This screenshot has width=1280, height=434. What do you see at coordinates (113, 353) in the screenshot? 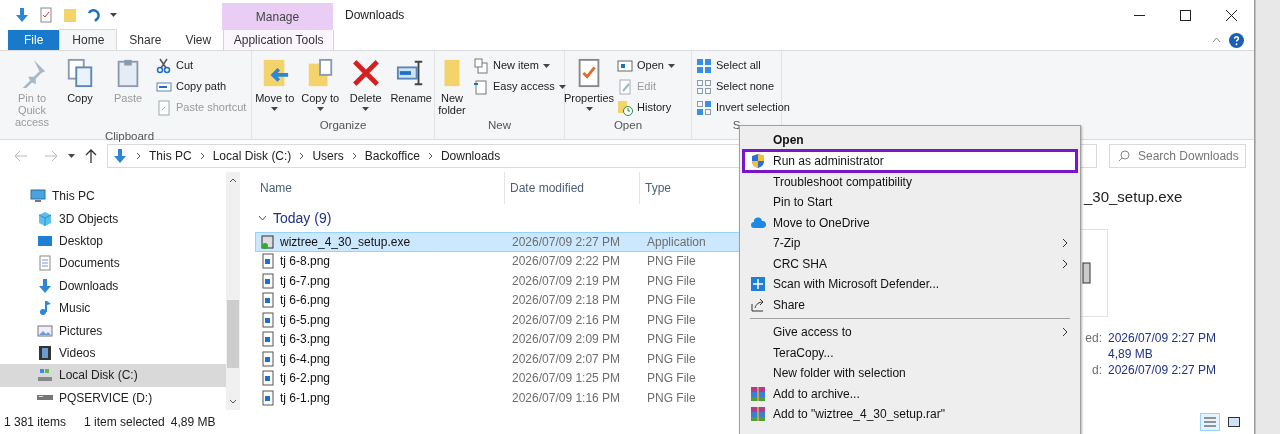
I see `nav-item: Videos` at bounding box center [113, 353].